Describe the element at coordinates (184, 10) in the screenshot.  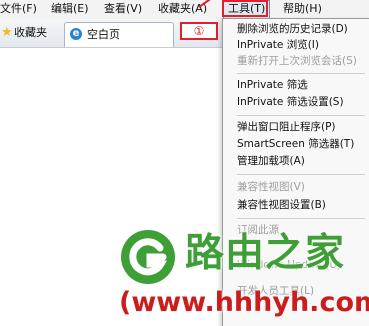
I see `menu-bar: 文件(F) 编辑(E) 查看(V) 收藏夹(A) 工具(T) 帮助(H)` at that location.